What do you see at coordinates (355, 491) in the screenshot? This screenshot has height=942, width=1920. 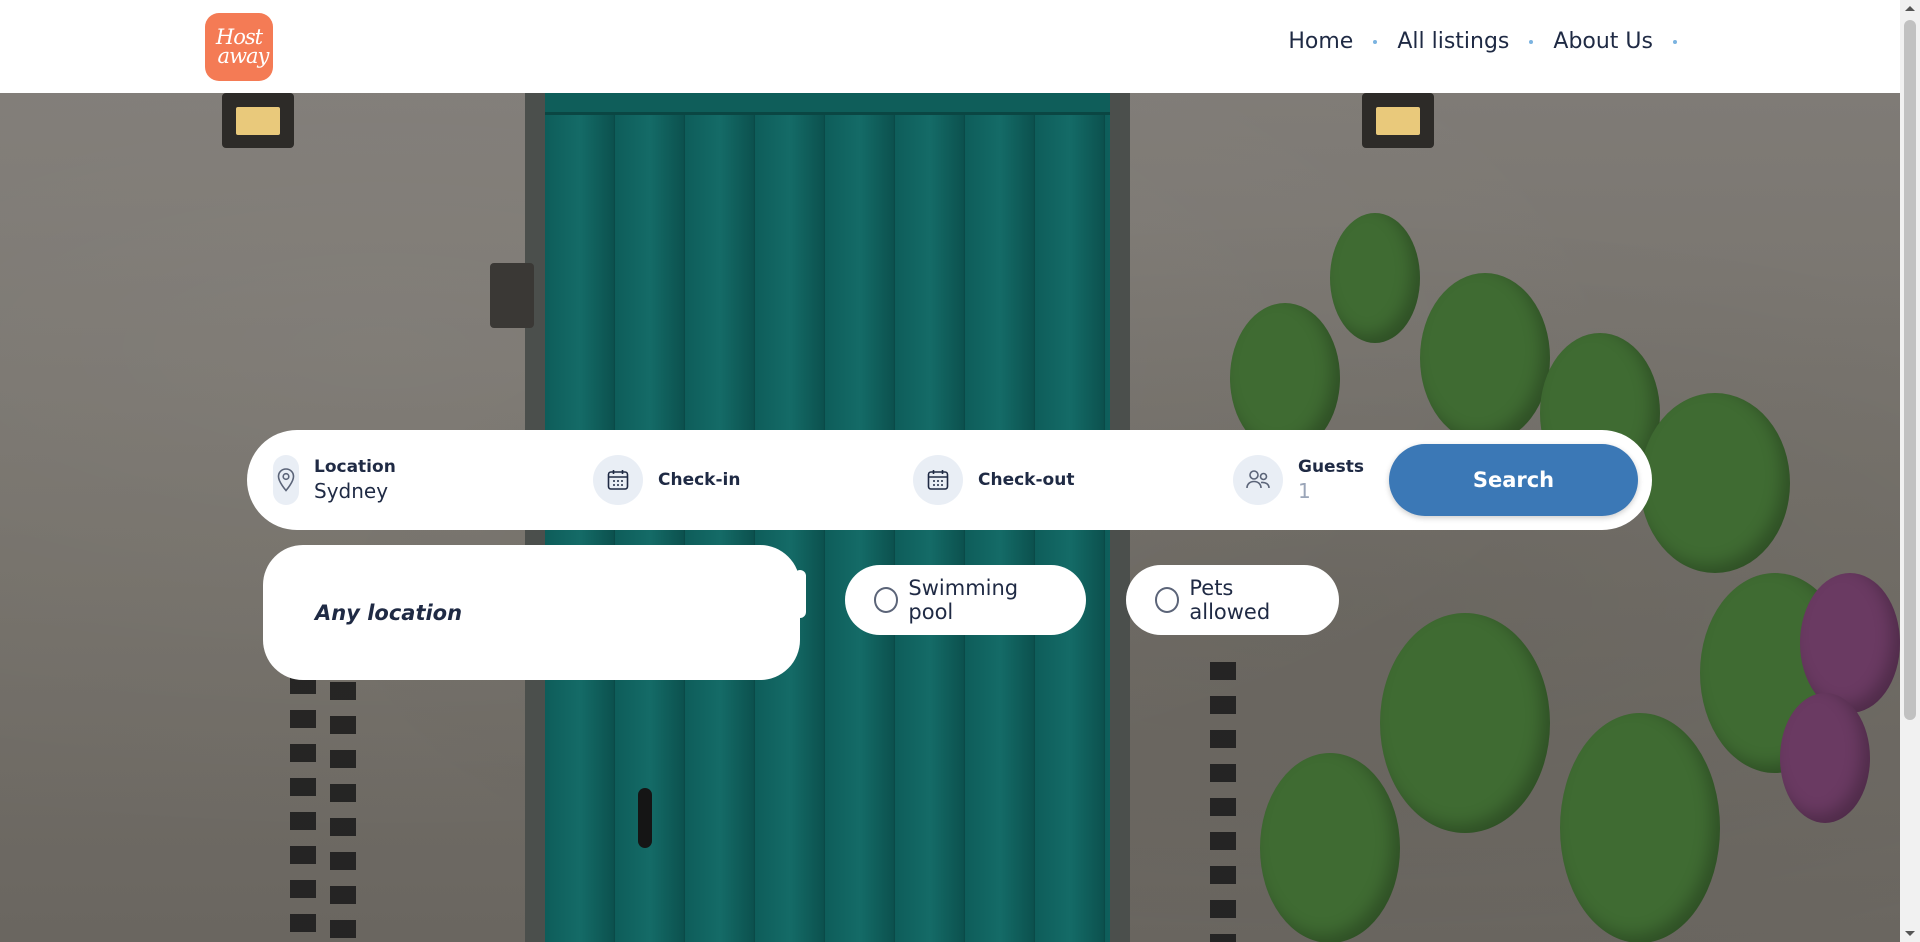 I see `location-value: Sydney` at bounding box center [355, 491].